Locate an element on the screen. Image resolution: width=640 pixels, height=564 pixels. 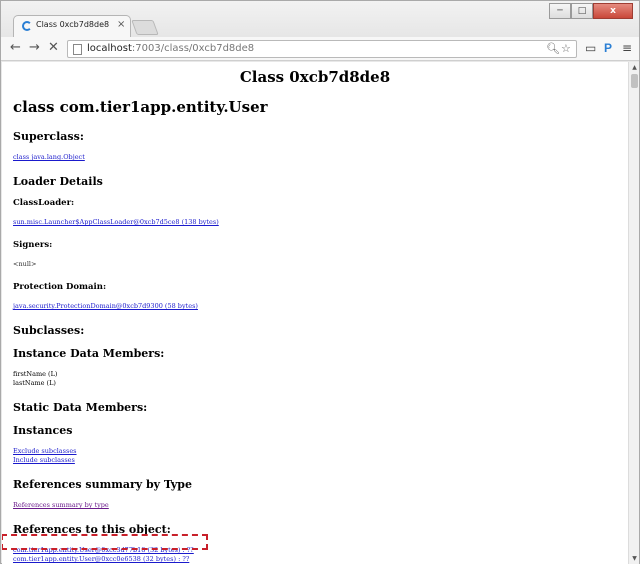
maximize-button: □ is located at coordinates (582, 11).